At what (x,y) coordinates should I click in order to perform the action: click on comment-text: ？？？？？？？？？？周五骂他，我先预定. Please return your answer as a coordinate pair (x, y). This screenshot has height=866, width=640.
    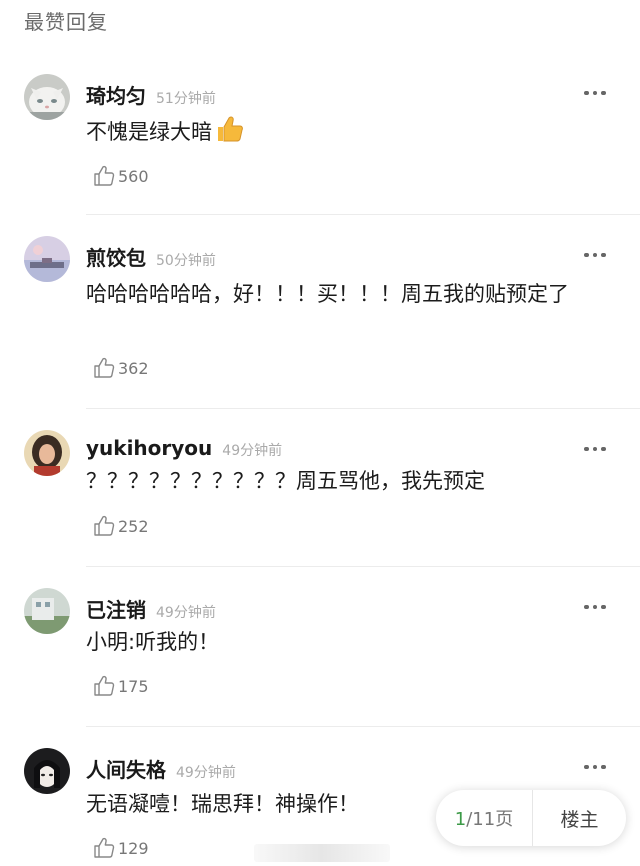
    Looking at the image, I should click on (285, 481).